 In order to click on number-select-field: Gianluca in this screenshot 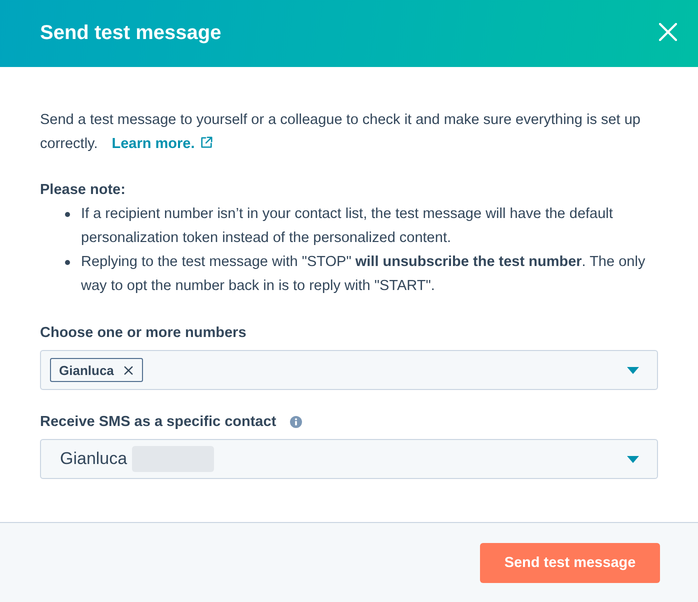, I will do `click(349, 370)`.